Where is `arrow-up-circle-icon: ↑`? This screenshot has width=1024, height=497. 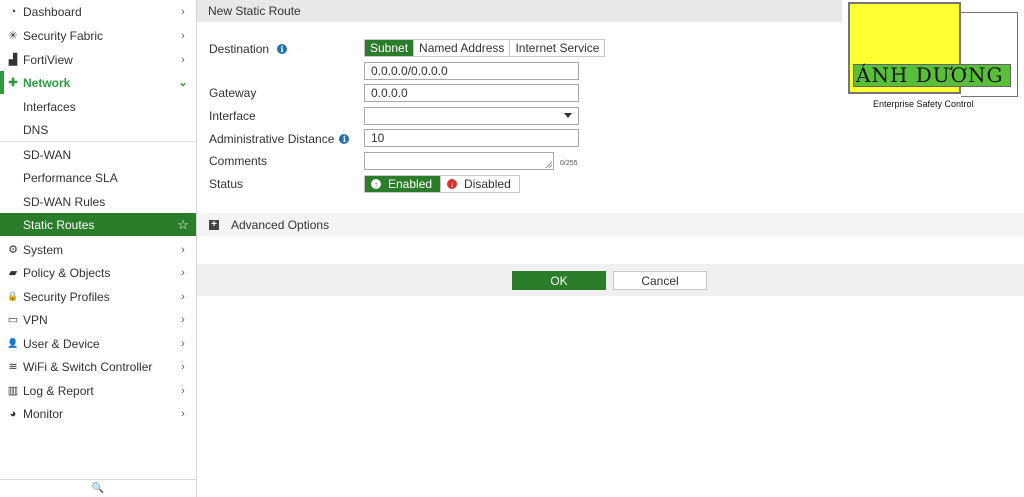 arrow-up-circle-icon: ↑ is located at coordinates (376, 184).